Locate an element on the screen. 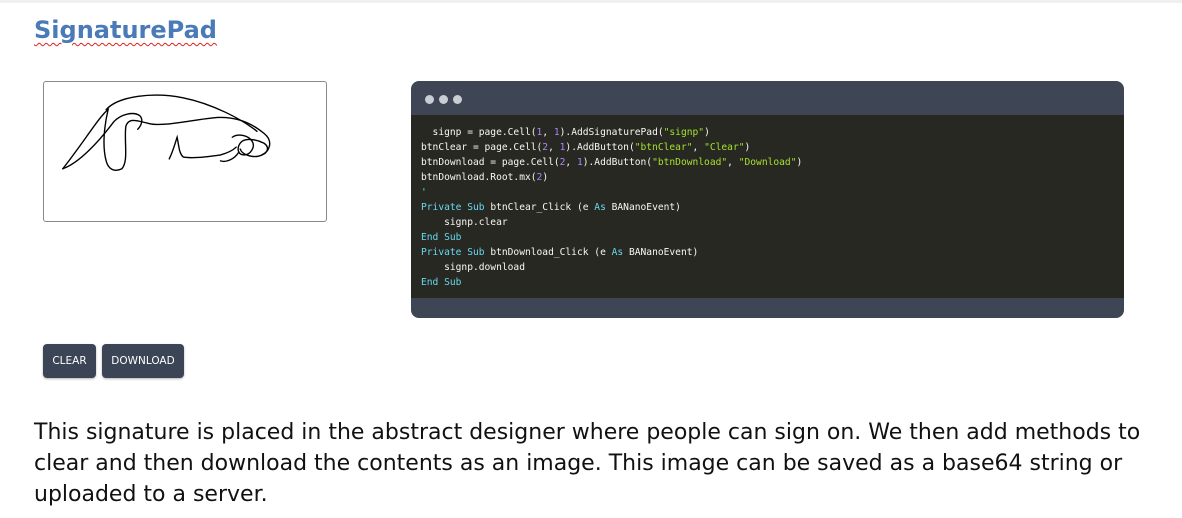  code-line: ' is located at coordinates (772, 192).